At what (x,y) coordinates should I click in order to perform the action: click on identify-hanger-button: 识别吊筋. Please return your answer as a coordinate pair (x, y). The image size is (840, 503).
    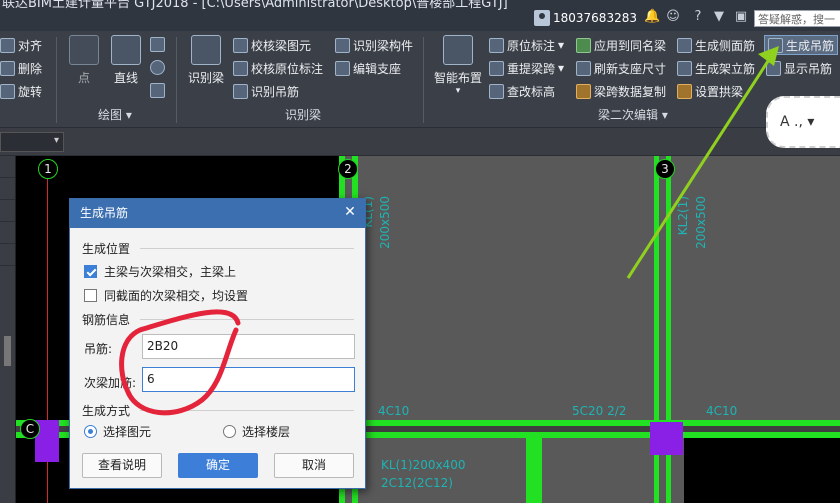
    Looking at the image, I should click on (266, 91).